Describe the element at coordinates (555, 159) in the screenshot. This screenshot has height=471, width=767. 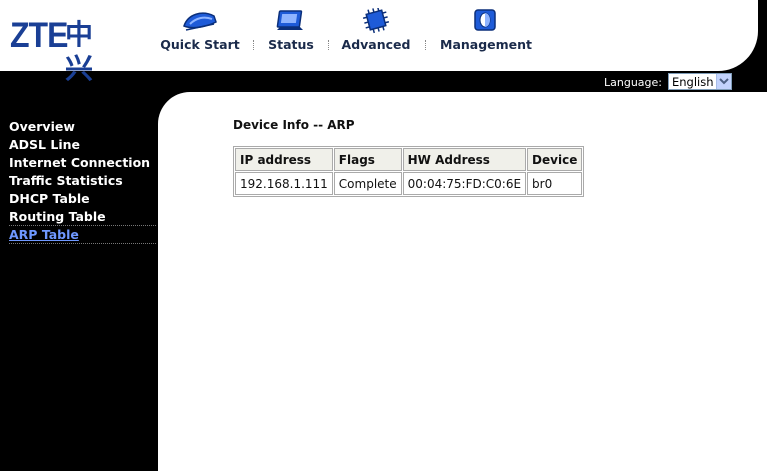
I see `column-header-device: Device` at that location.